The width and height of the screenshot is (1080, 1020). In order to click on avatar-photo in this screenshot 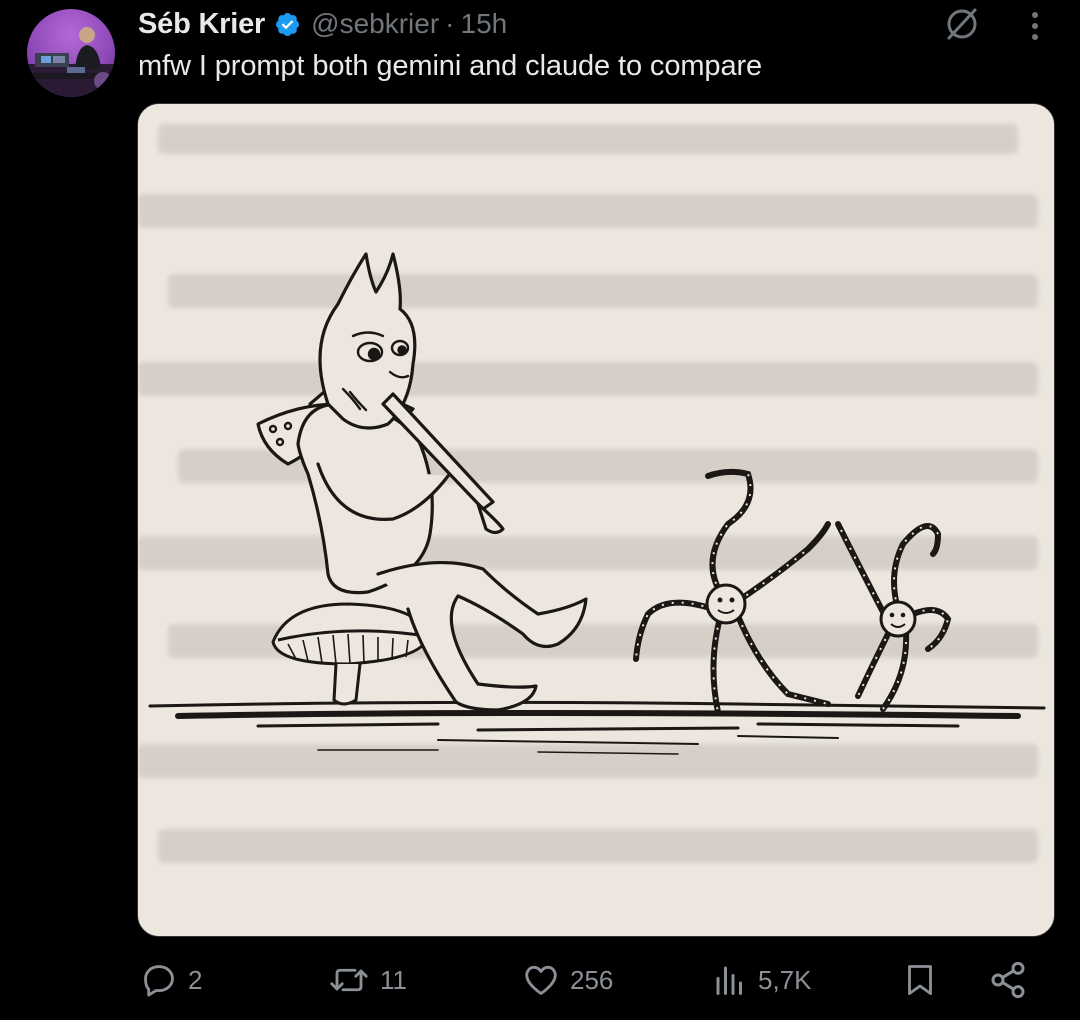, I will do `click(71, 62)`.